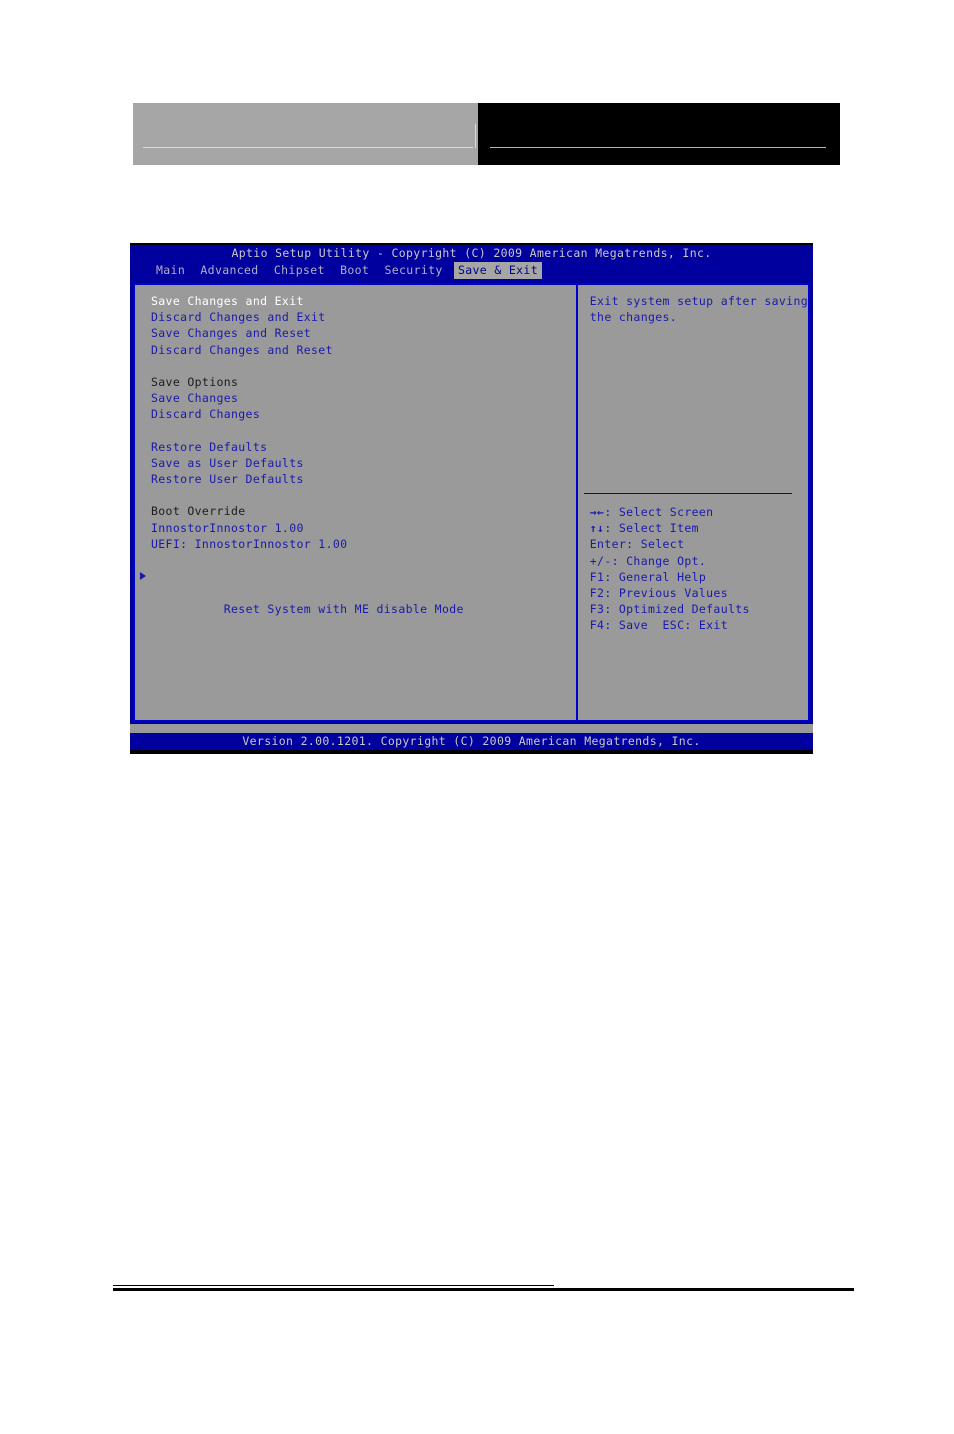 This screenshot has width=954, height=1434. I want to click on key-legend-f2-previous-values: F2: Previous Values, so click(658, 592).